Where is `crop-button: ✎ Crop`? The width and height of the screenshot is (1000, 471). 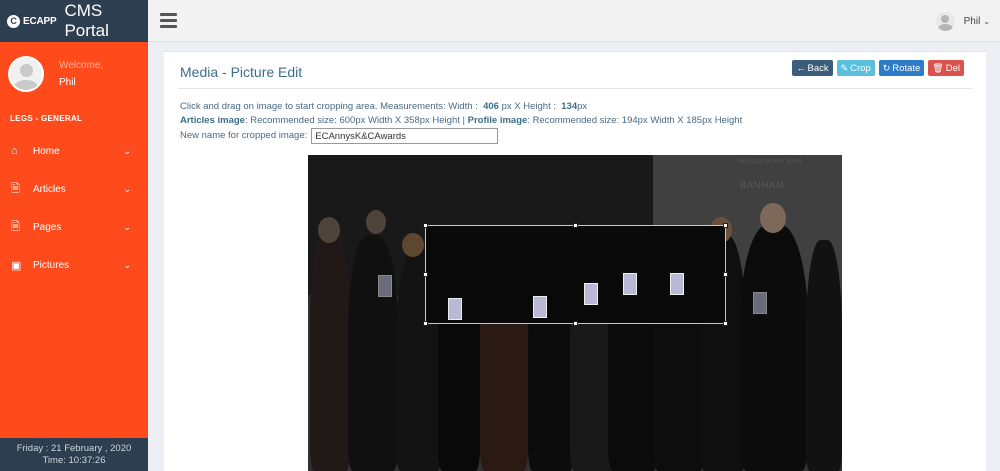 crop-button: ✎ Crop is located at coordinates (855, 68).